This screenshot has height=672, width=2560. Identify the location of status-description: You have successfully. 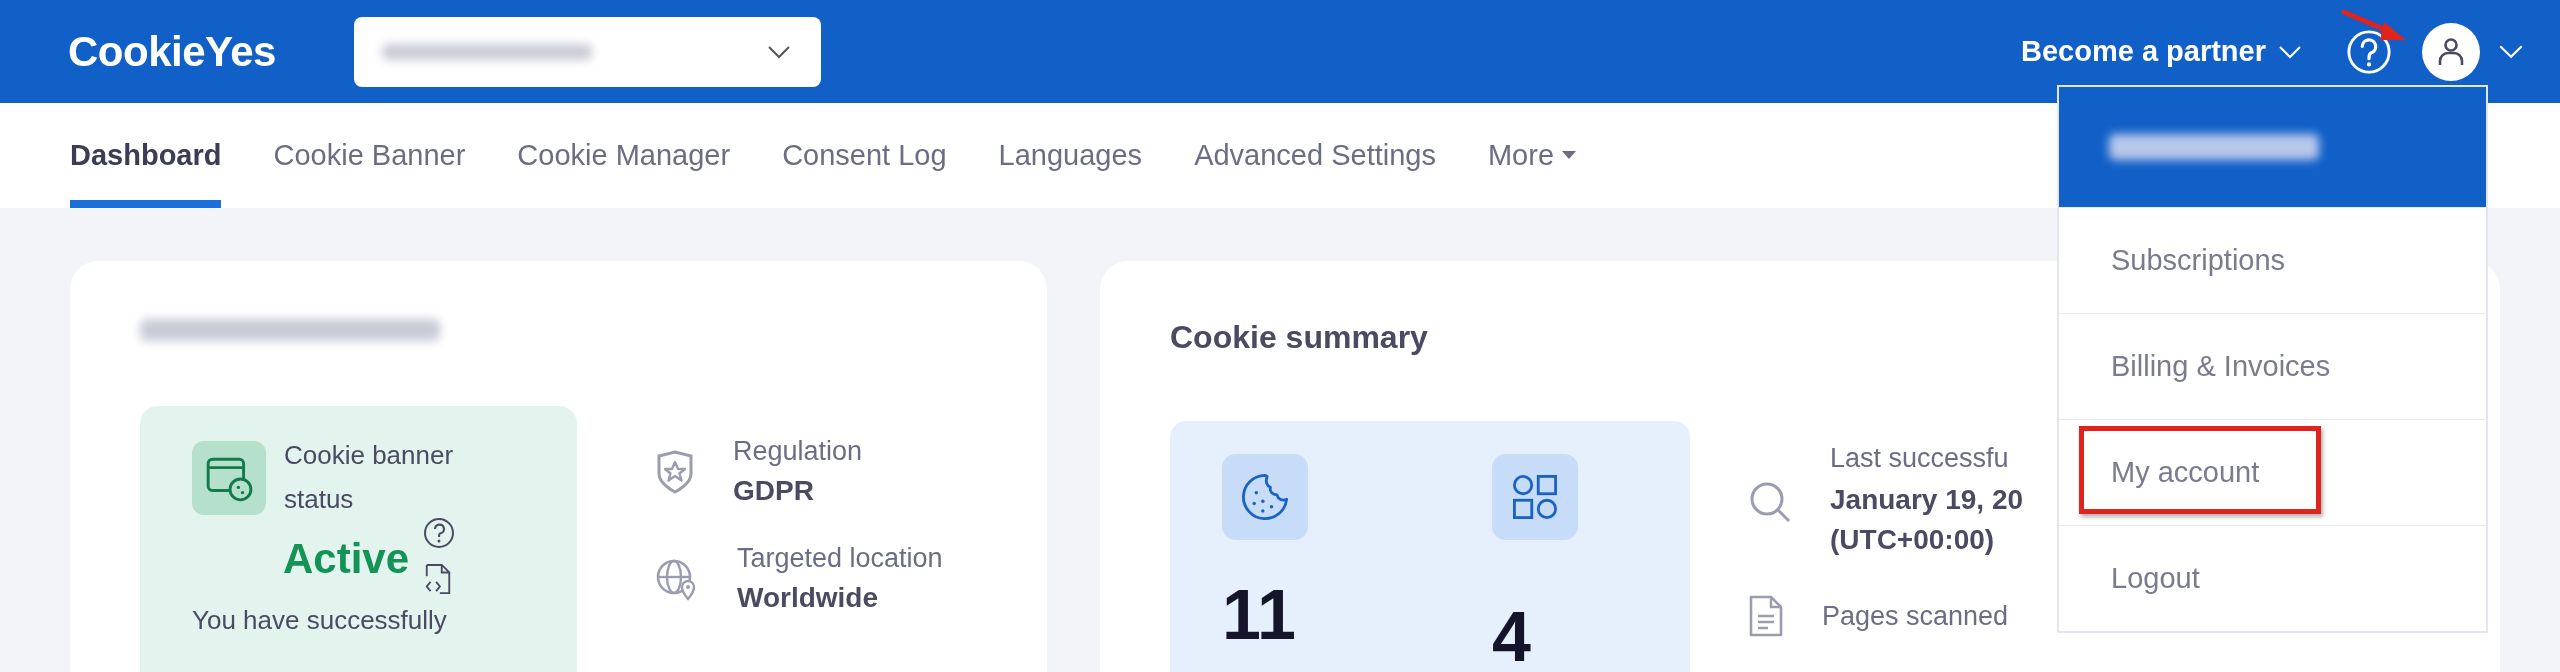
(320, 620).